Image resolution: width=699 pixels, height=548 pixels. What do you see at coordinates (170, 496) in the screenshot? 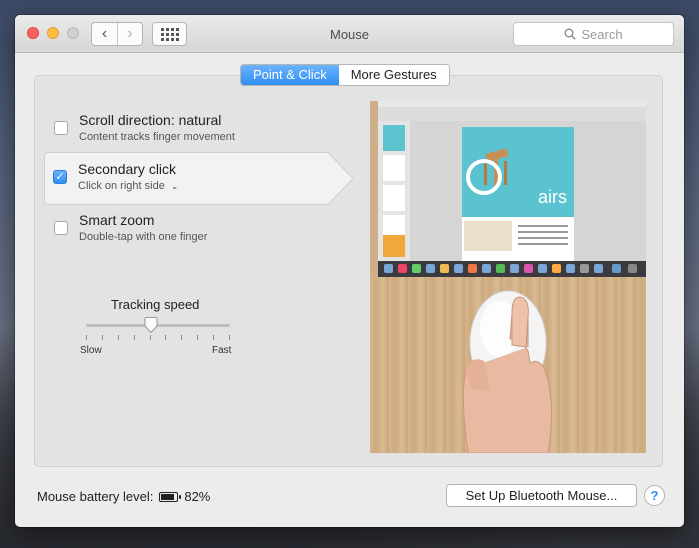
I see `battery-icon` at bounding box center [170, 496].